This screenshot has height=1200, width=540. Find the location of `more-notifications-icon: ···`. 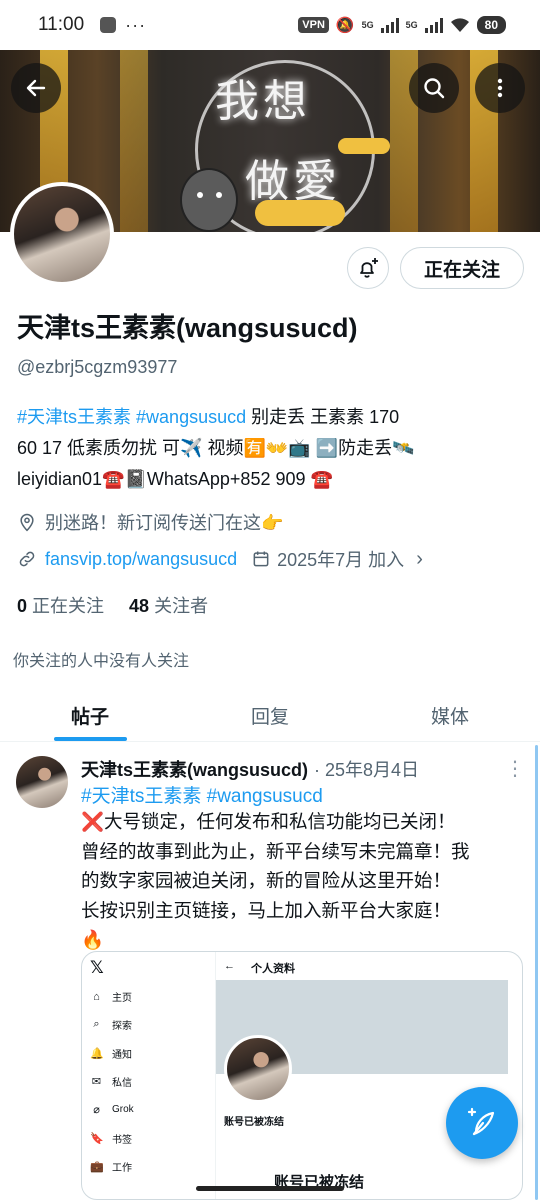

more-notifications-icon: ··· is located at coordinates (136, 24).